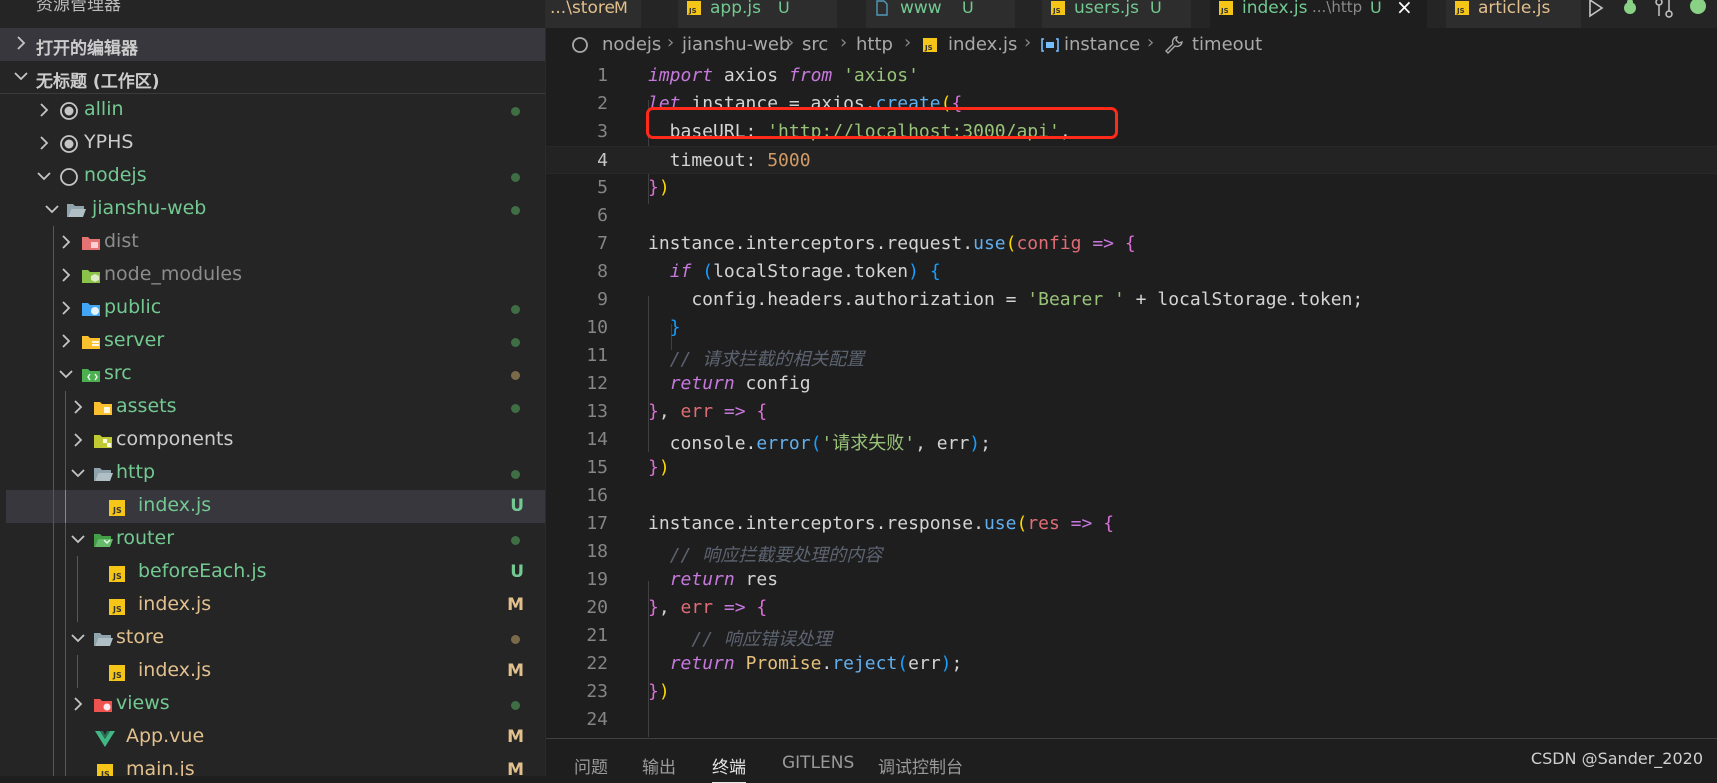 The image size is (1717, 783). Describe the element at coordinates (582, 9) in the screenshot. I see `tab-label: ...\store` at that location.